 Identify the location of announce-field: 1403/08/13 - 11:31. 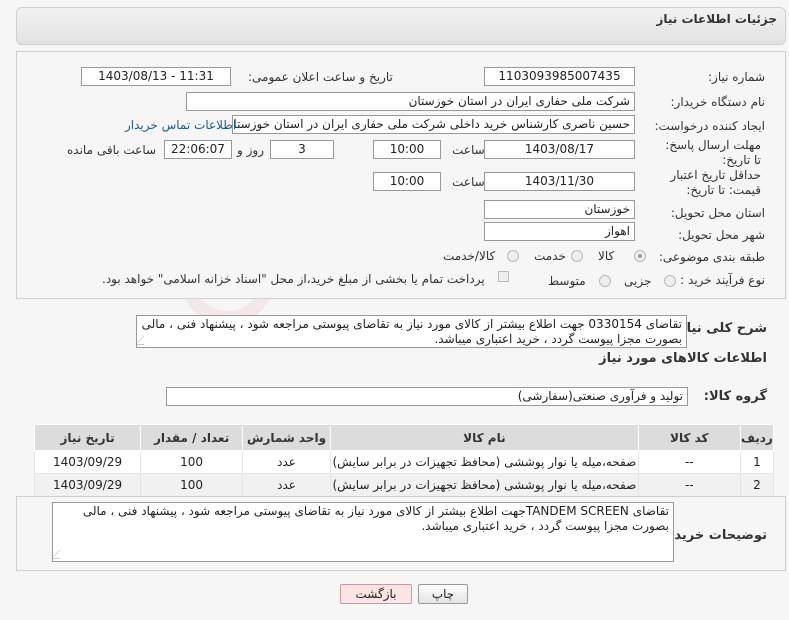
(156, 76).